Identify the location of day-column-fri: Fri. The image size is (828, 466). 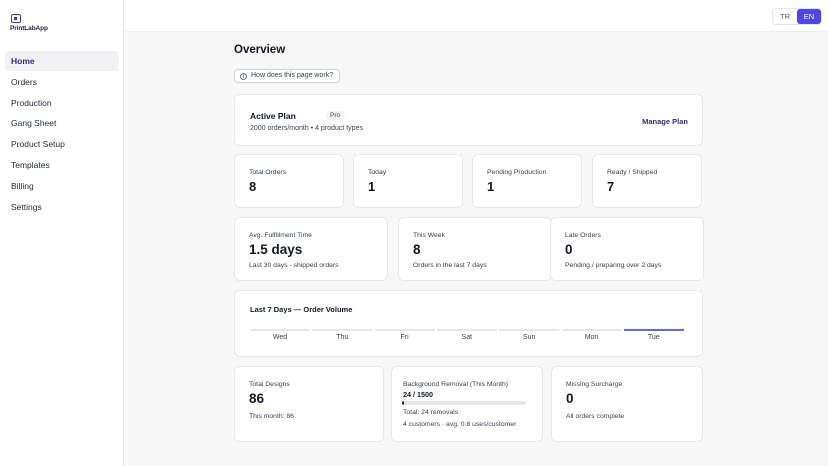
(404, 335).